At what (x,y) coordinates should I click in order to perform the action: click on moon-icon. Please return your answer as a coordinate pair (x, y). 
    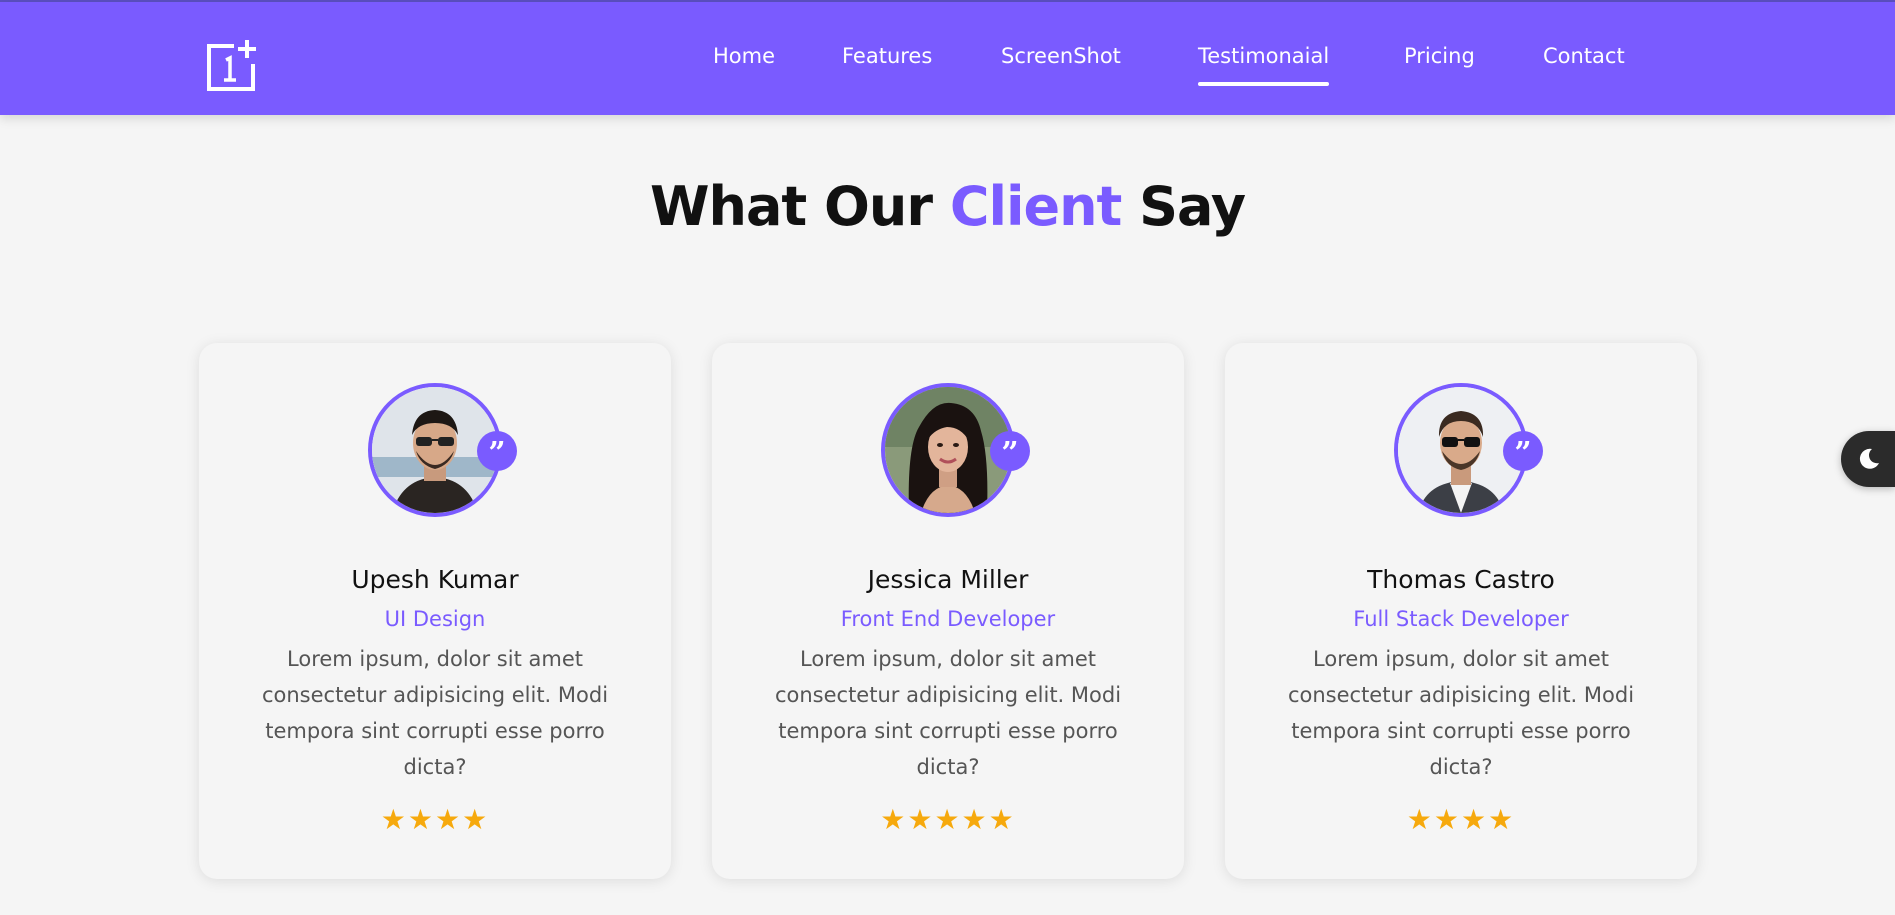
    Looking at the image, I should click on (1869, 458).